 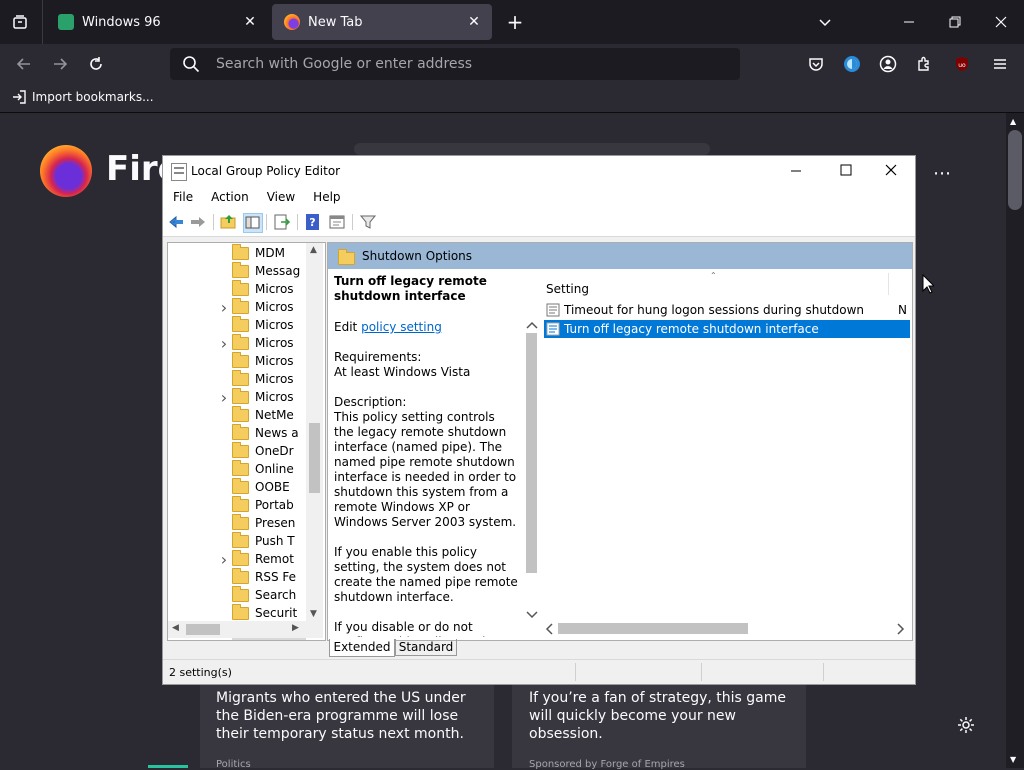 What do you see at coordinates (269, 270) in the screenshot?
I see `tree-item: Messag` at bounding box center [269, 270].